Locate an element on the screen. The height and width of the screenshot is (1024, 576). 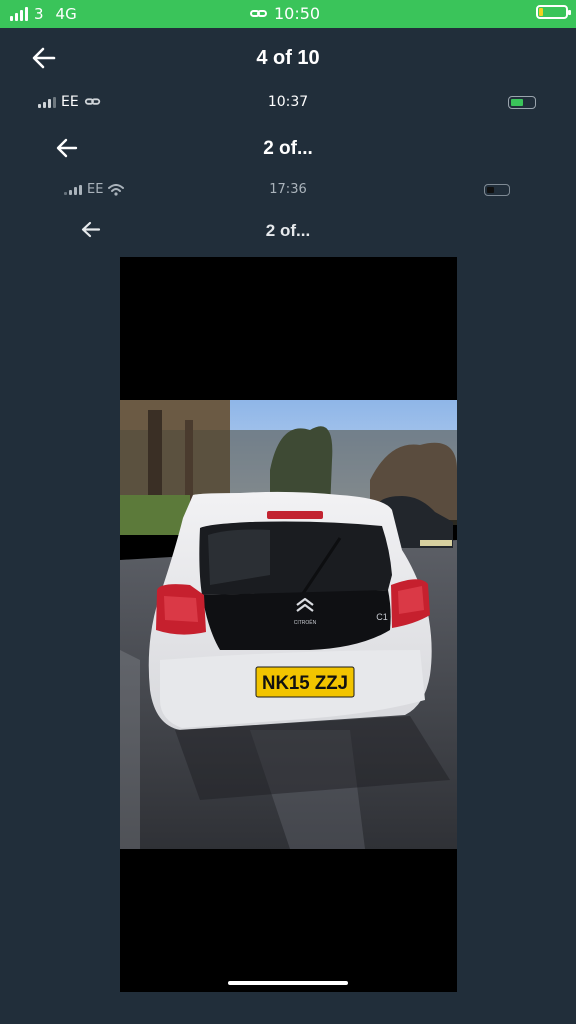
carrier-name: 3 is located at coordinates (39, 14).